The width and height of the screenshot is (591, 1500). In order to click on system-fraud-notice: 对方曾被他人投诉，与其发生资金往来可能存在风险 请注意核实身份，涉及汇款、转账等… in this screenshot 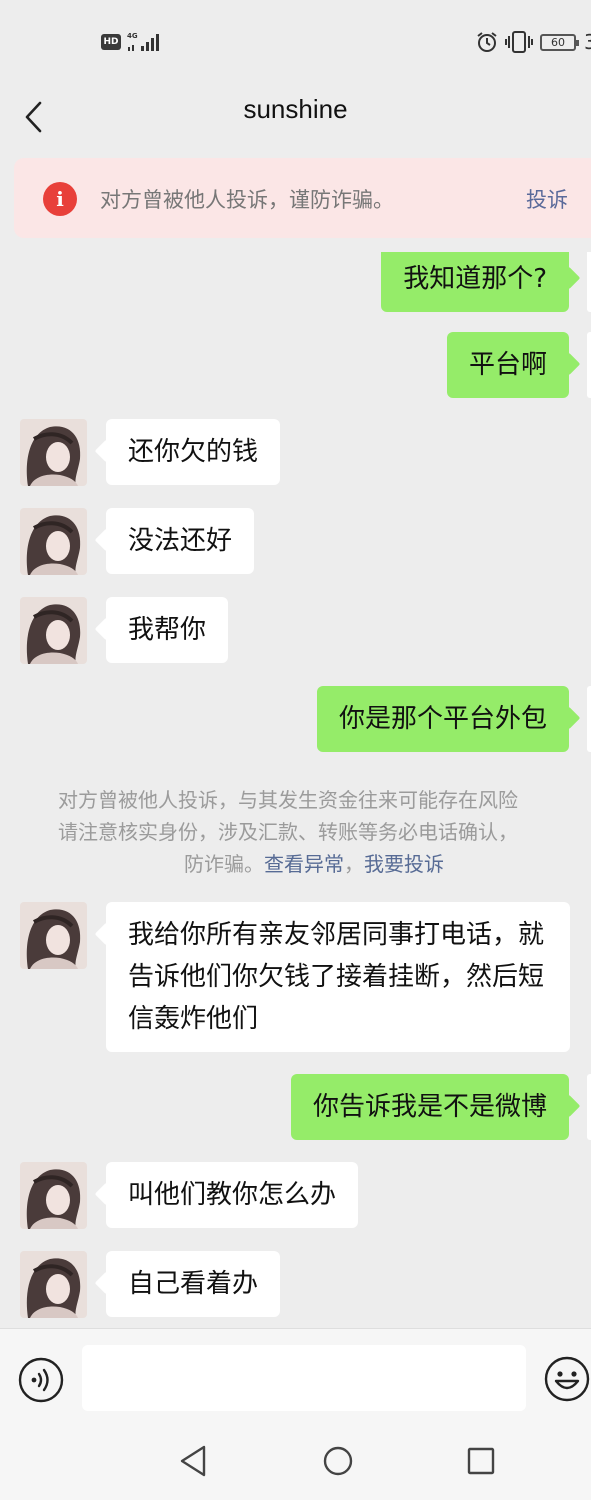, I will do `click(324, 832)`.